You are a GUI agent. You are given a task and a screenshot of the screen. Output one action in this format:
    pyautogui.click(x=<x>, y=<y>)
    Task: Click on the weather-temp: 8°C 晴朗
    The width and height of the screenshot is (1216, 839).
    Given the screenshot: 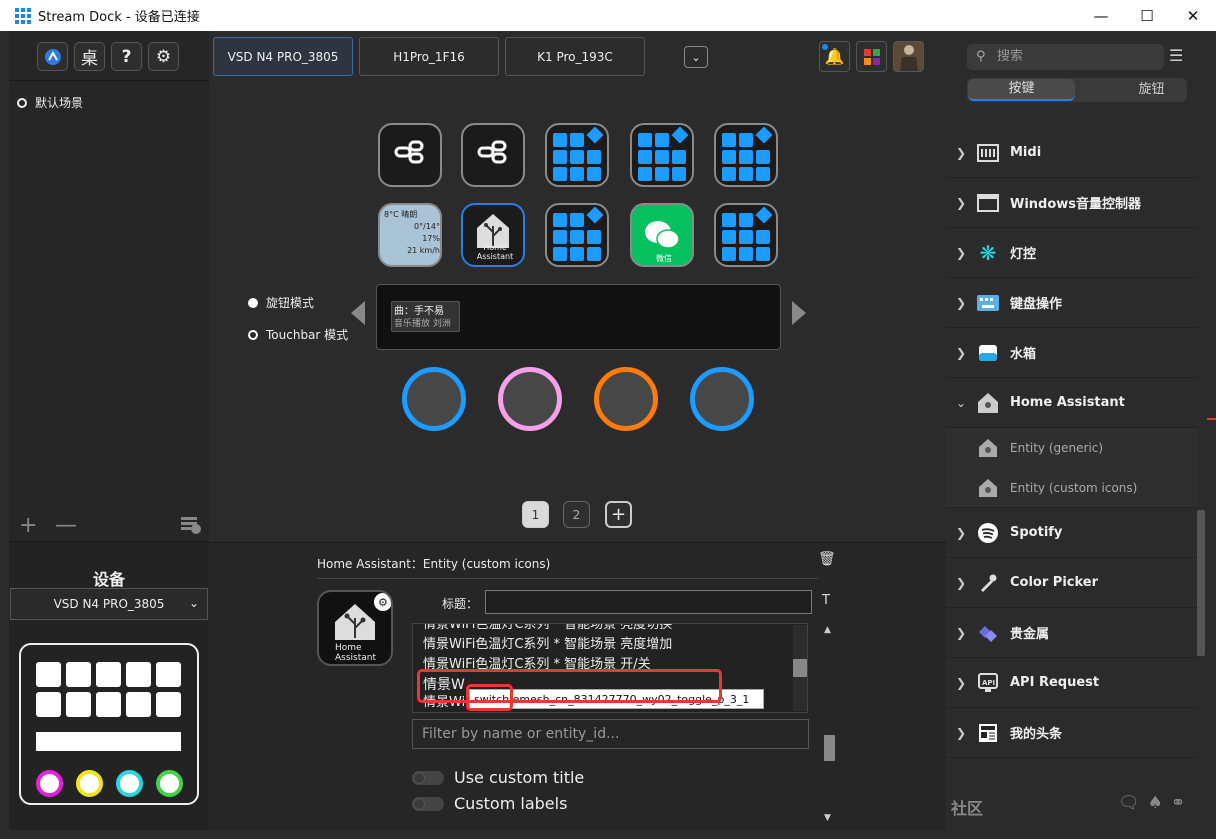 What is the action you would take?
    pyautogui.click(x=401, y=214)
    